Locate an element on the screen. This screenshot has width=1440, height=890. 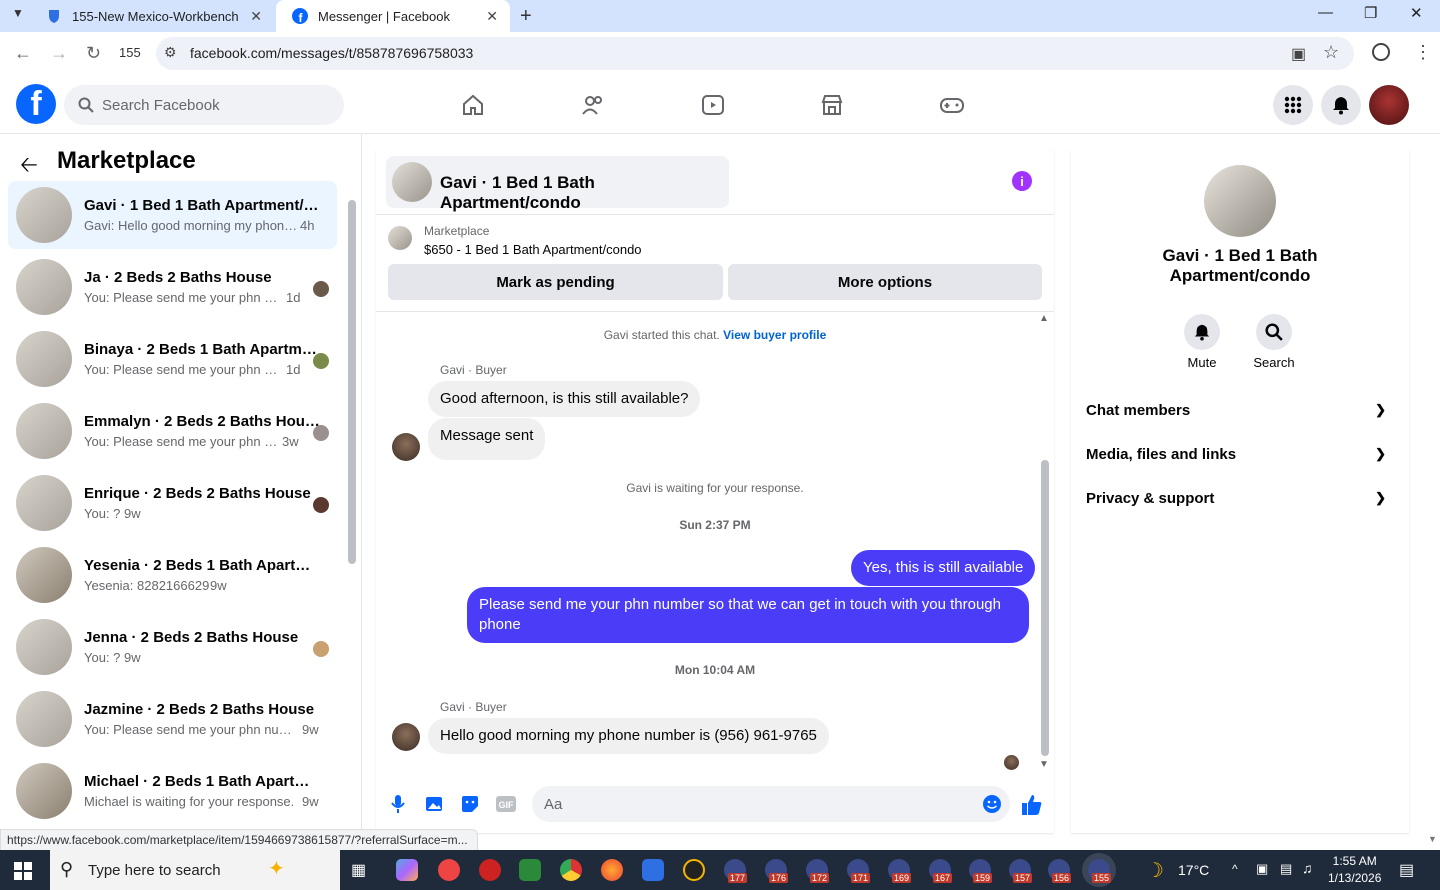
shield-browser-icon is located at coordinates (653, 870).